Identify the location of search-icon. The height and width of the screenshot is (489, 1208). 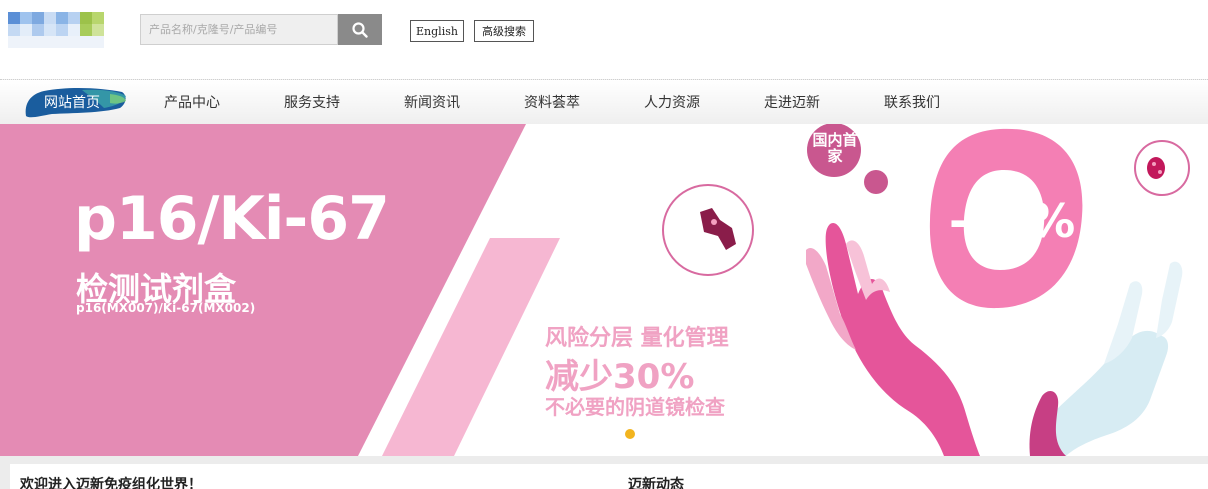
(360, 29).